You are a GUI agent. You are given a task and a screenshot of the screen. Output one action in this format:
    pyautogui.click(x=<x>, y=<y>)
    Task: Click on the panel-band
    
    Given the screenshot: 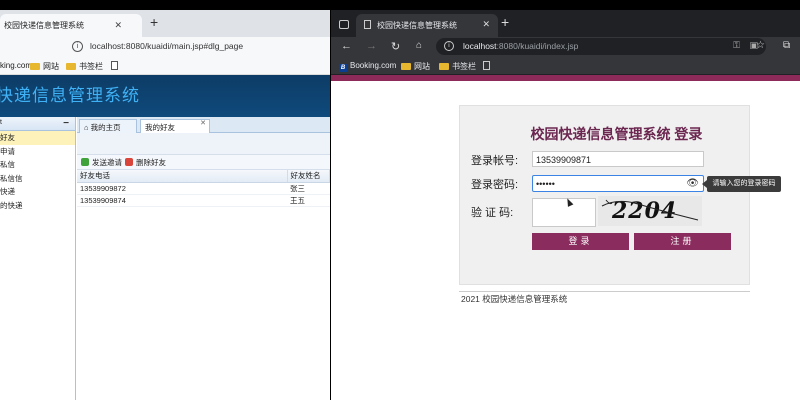 What is the action you would take?
    pyautogui.click(x=203, y=144)
    